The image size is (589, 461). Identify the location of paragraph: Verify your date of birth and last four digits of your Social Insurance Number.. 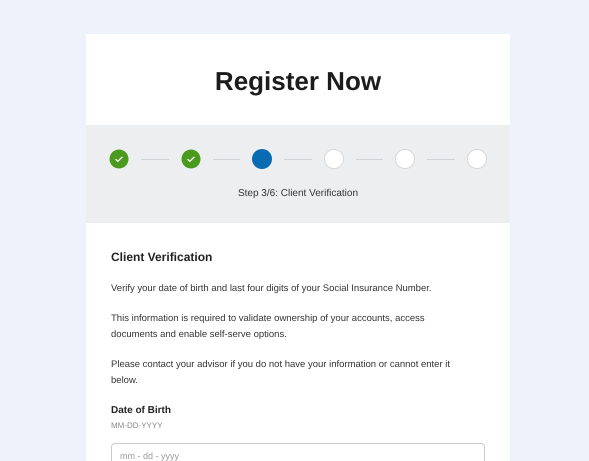
(272, 289).